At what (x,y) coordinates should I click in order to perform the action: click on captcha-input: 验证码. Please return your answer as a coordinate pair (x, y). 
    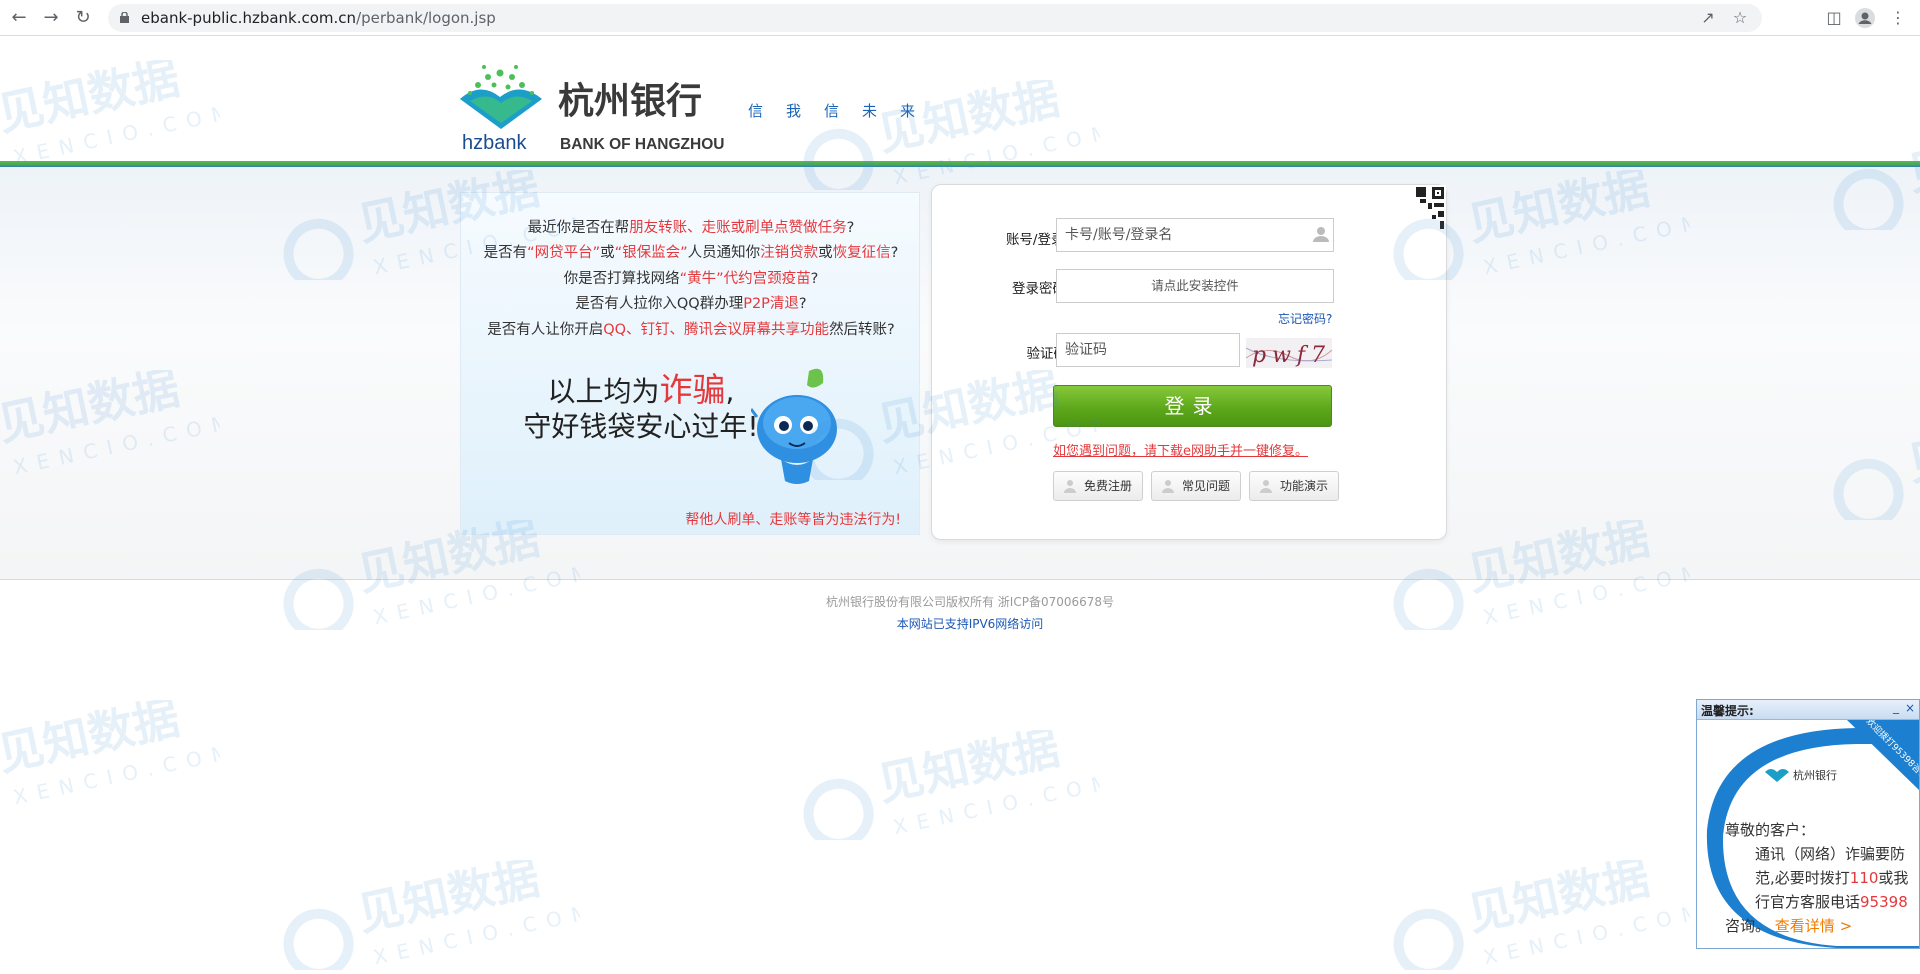
    Looking at the image, I should click on (1148, 350).